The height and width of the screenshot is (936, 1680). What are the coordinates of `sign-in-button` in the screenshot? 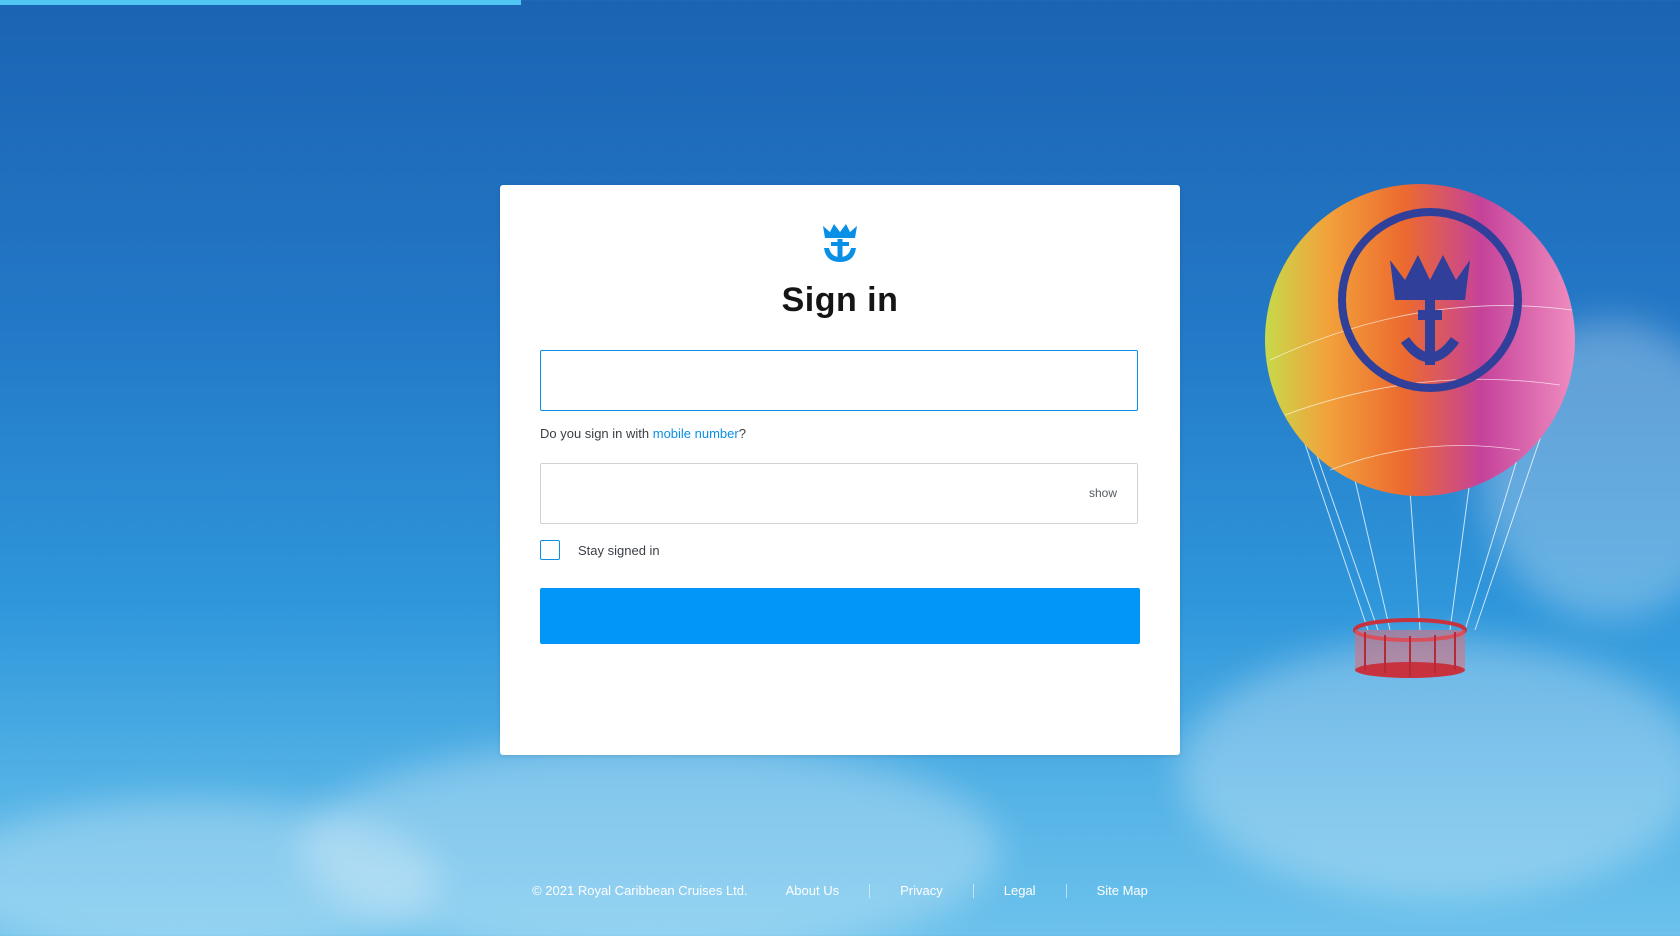 It's located at (840, 616).